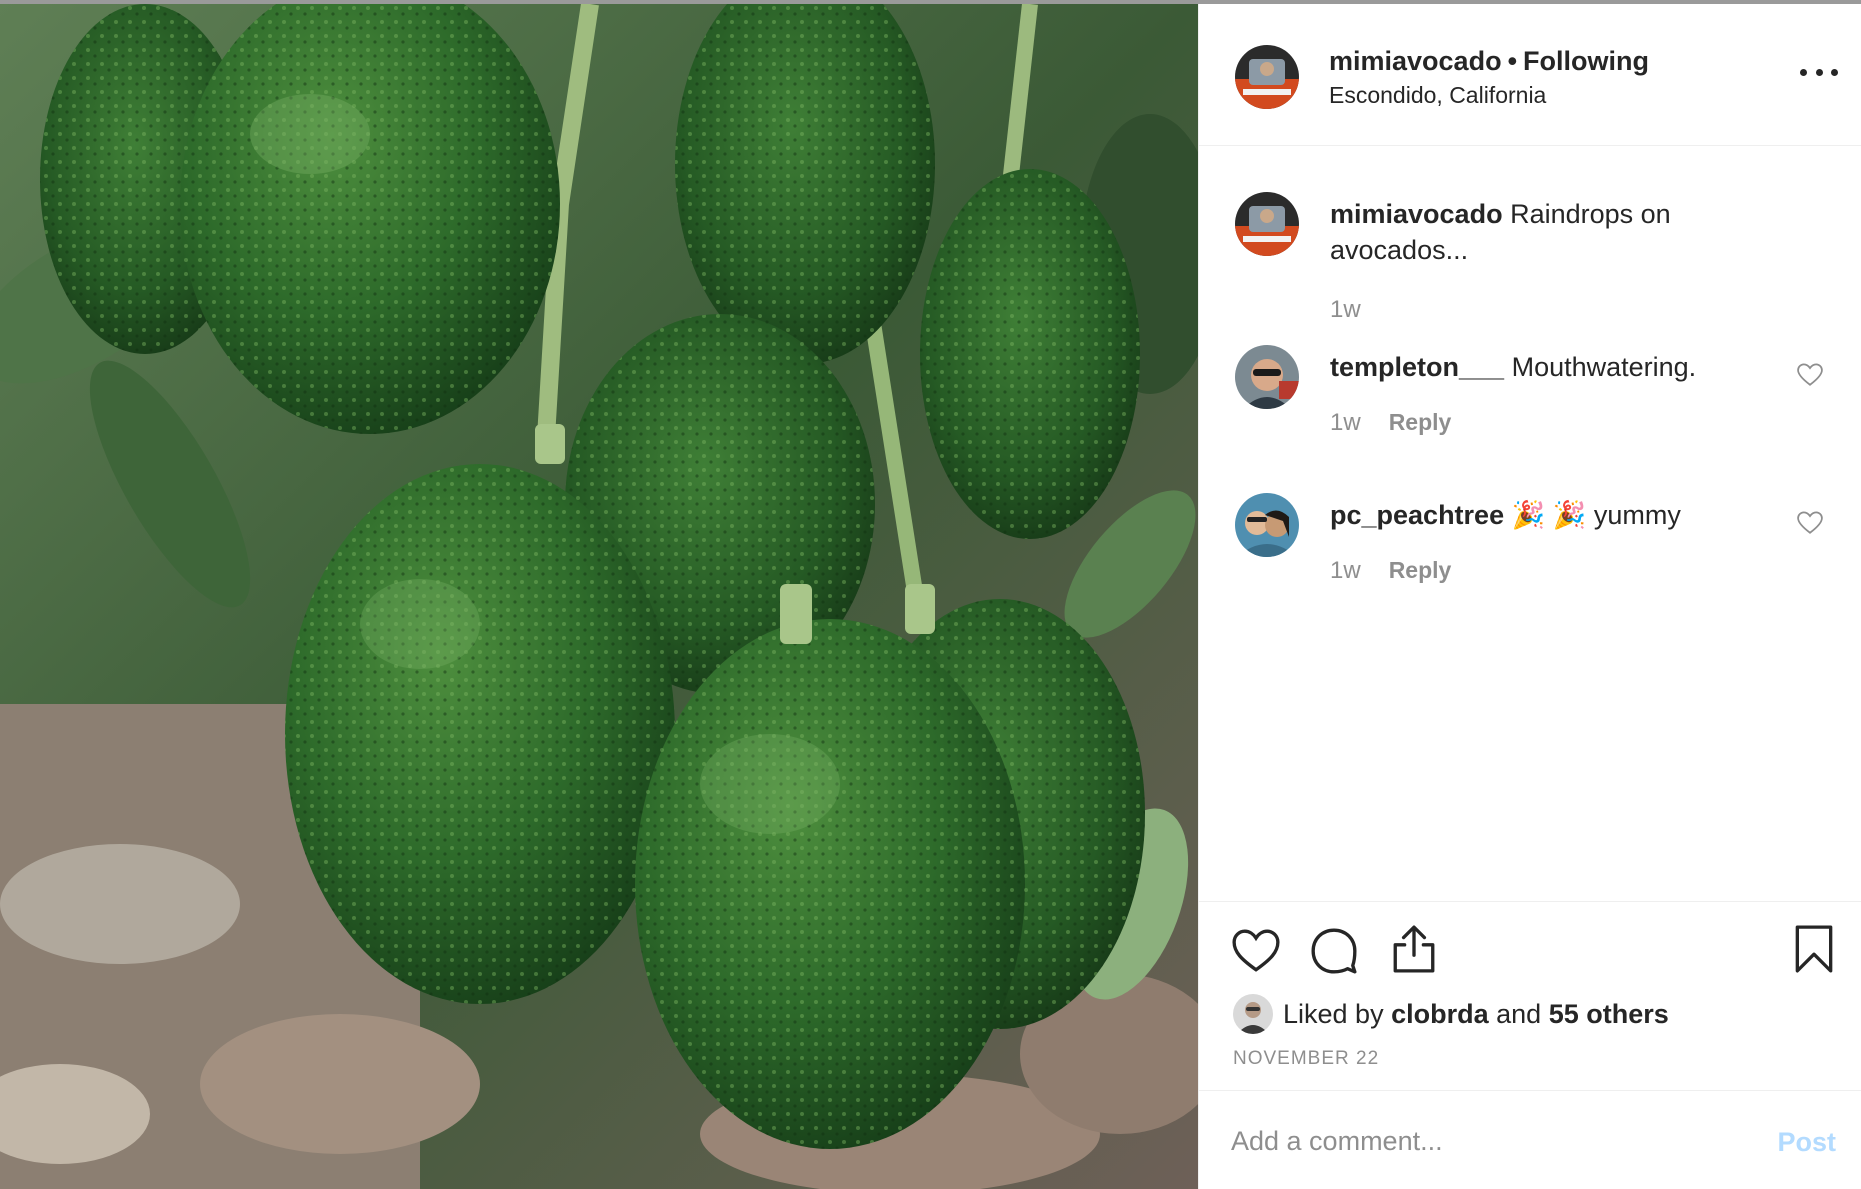  I want to click on comment-text: 🎉 🎉 yummy, so click(1596, 515).